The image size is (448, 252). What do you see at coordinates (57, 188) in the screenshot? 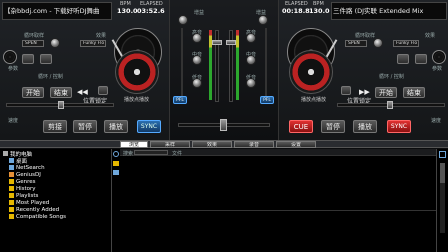
I see `tree-item: History` at bounding box center [57, 188].